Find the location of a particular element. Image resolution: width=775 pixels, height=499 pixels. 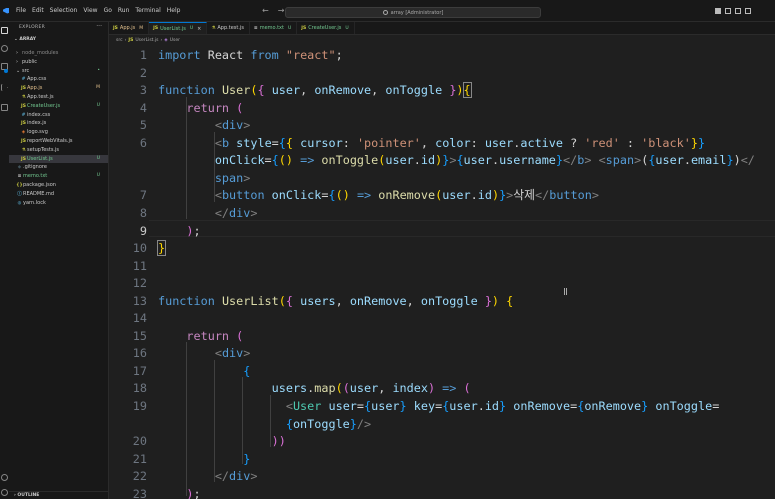

tree-item-logo-svg: ◈ logo.svg is located at coordinates (58, 132).